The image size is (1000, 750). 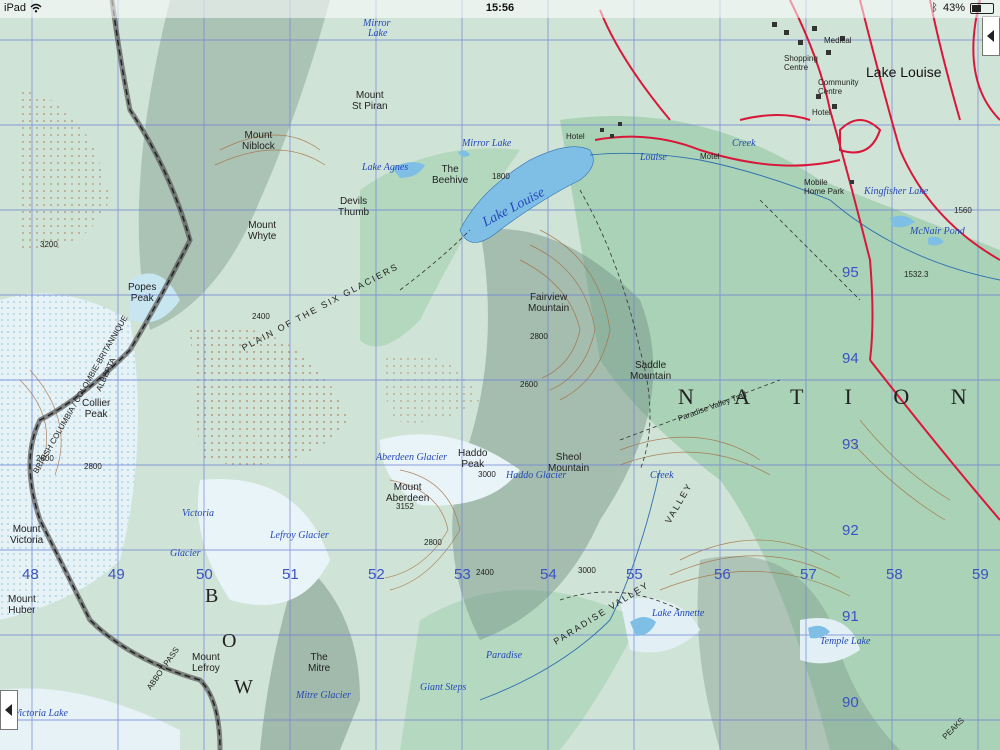 I want to click on victoria-glacier-label: Victoria, so click(x=198, y=513).